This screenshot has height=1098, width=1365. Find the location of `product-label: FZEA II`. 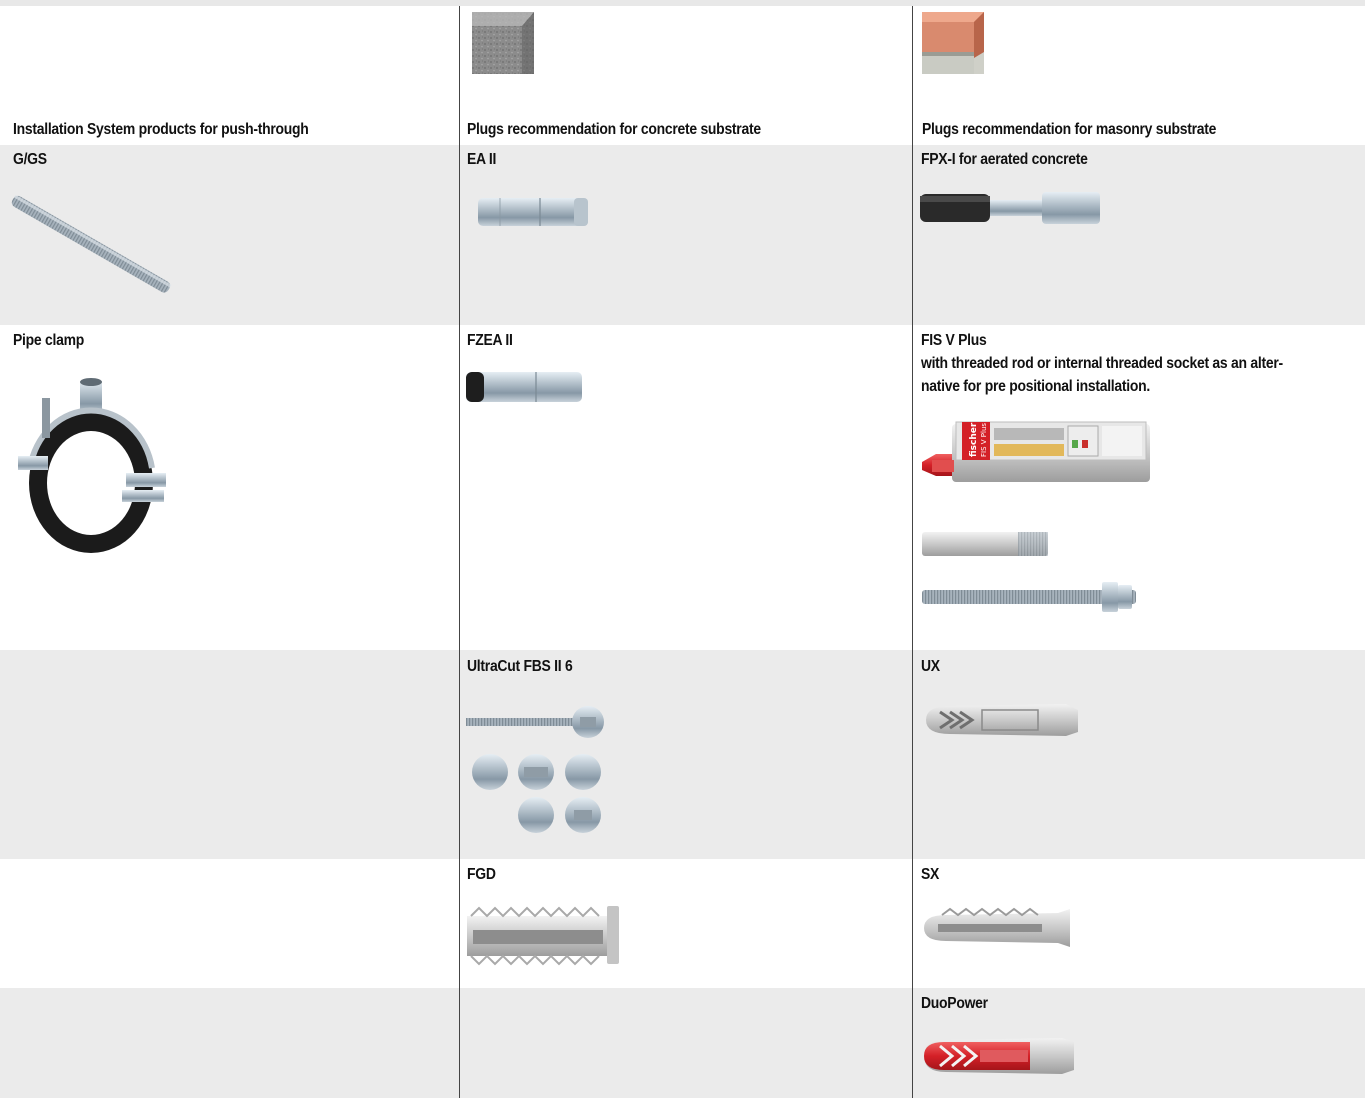

product-label: FZEA II is located at coordinates (490, 340).